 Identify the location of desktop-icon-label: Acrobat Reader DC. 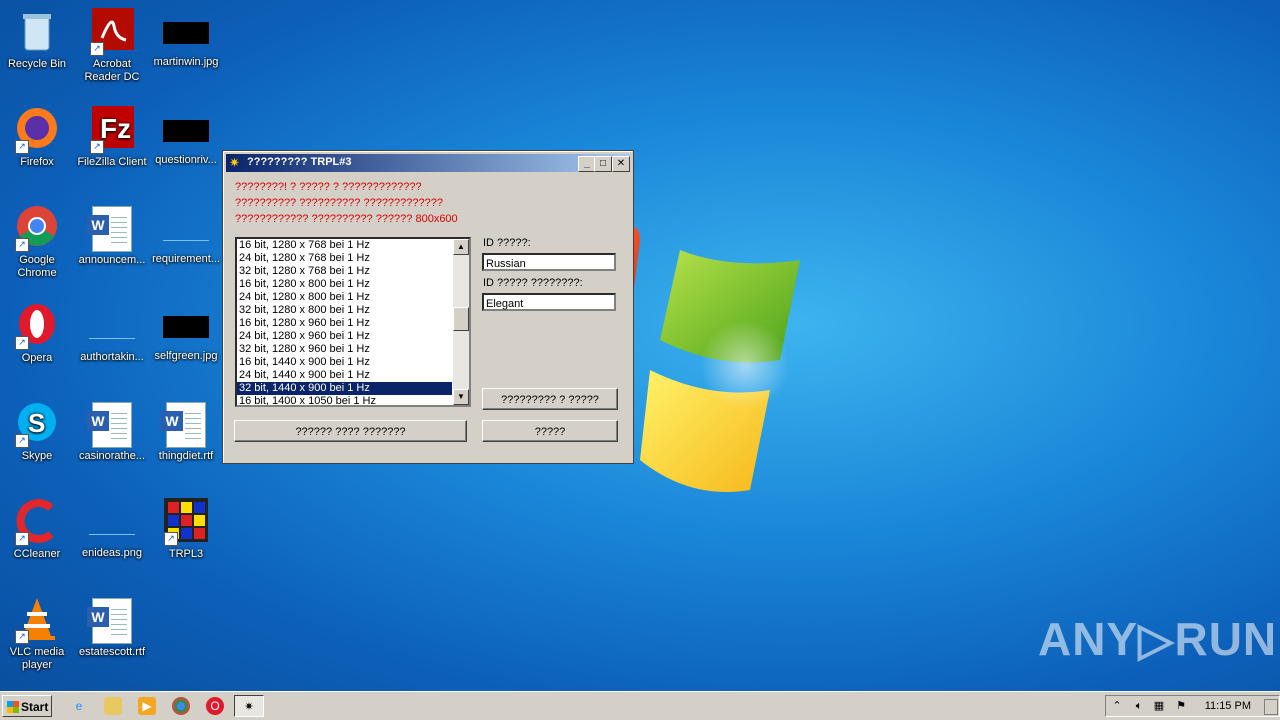
(112, 70).